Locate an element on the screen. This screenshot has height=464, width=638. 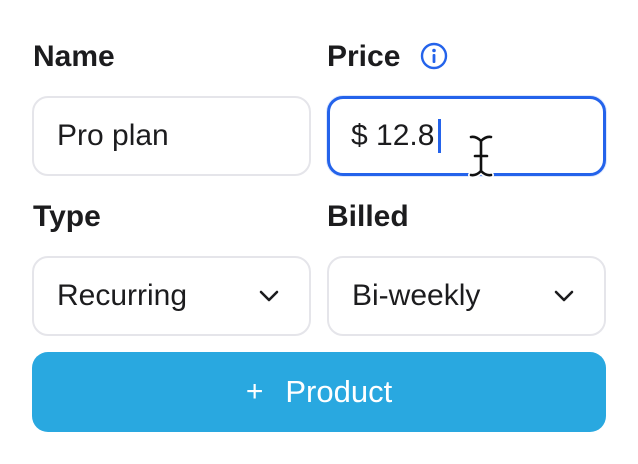
plus-icon: + is located at coordinates (254, 391).